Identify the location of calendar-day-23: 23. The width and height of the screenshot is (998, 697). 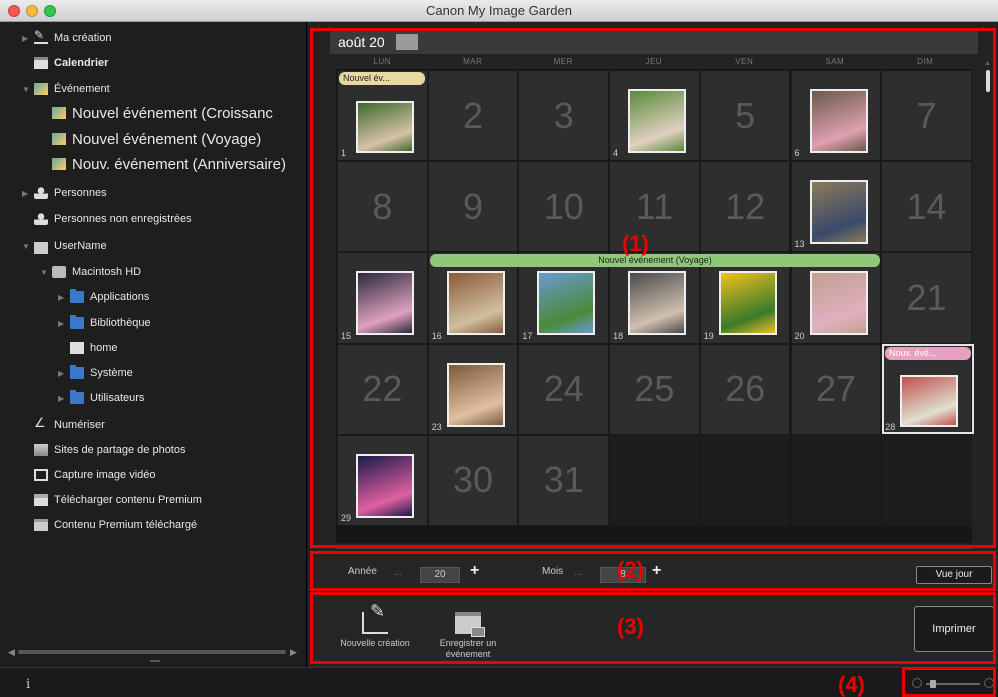
(473, 389).